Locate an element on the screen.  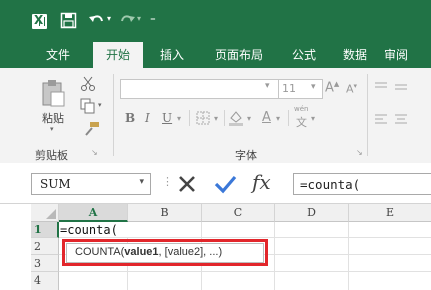
cell-a1: =counta( is located at coordinates (94, 229).